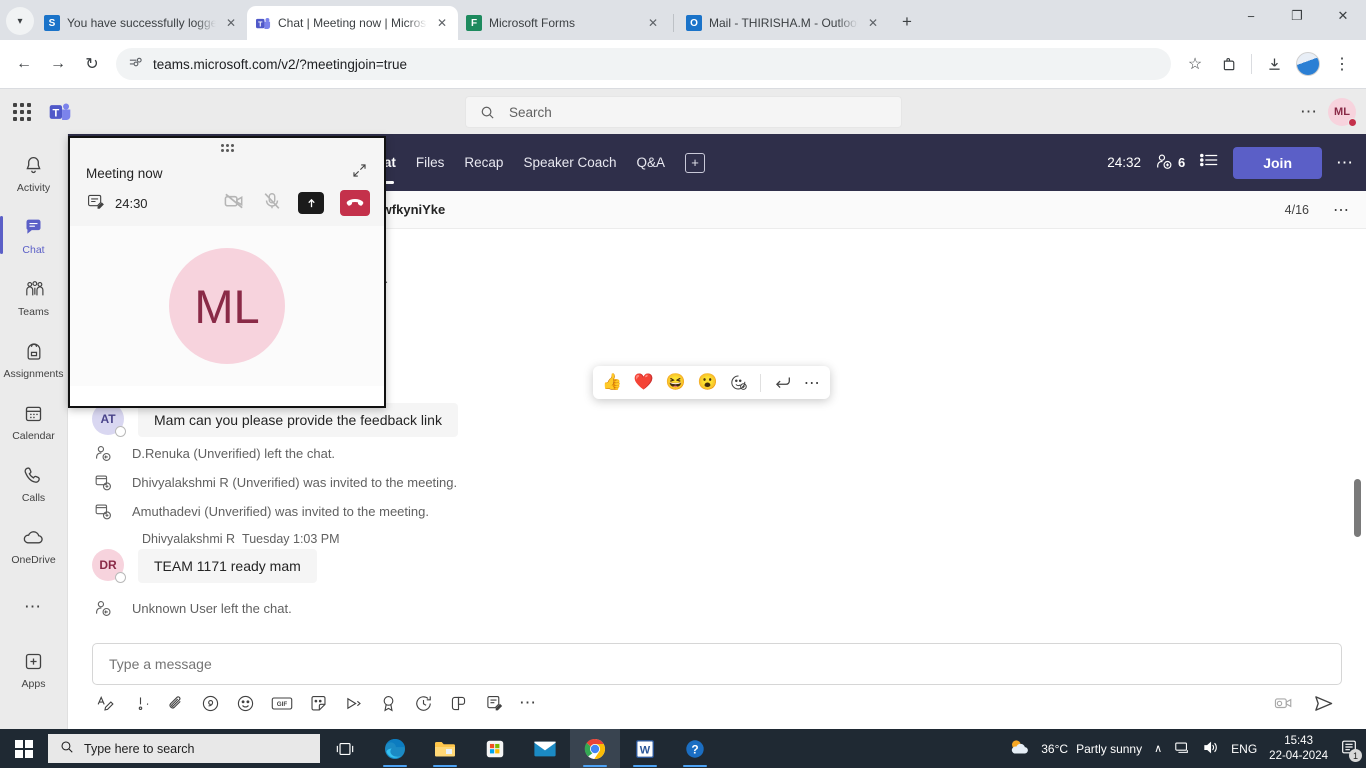 The height and width of the screenshot is (768, 1366). What do you see at coordinates (20, 21) in the screenshot?
I see `tab-search-button: ▾` at bounding box center [20, 21].